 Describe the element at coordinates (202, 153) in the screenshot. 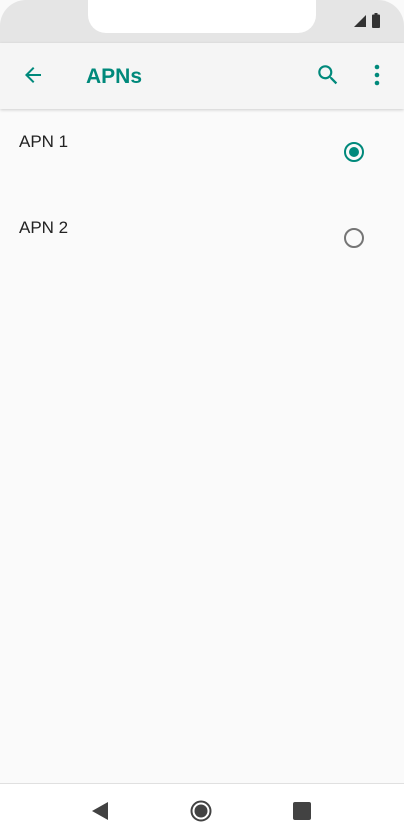

I see `apn-list-item: APN 1` at that location.